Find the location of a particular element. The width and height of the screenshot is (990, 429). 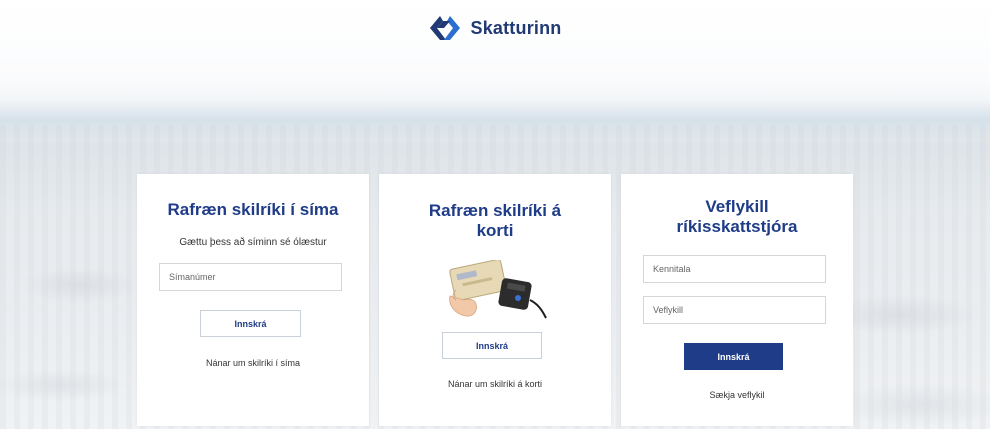

header: Skatturinn is located at coordinates (495, 28).